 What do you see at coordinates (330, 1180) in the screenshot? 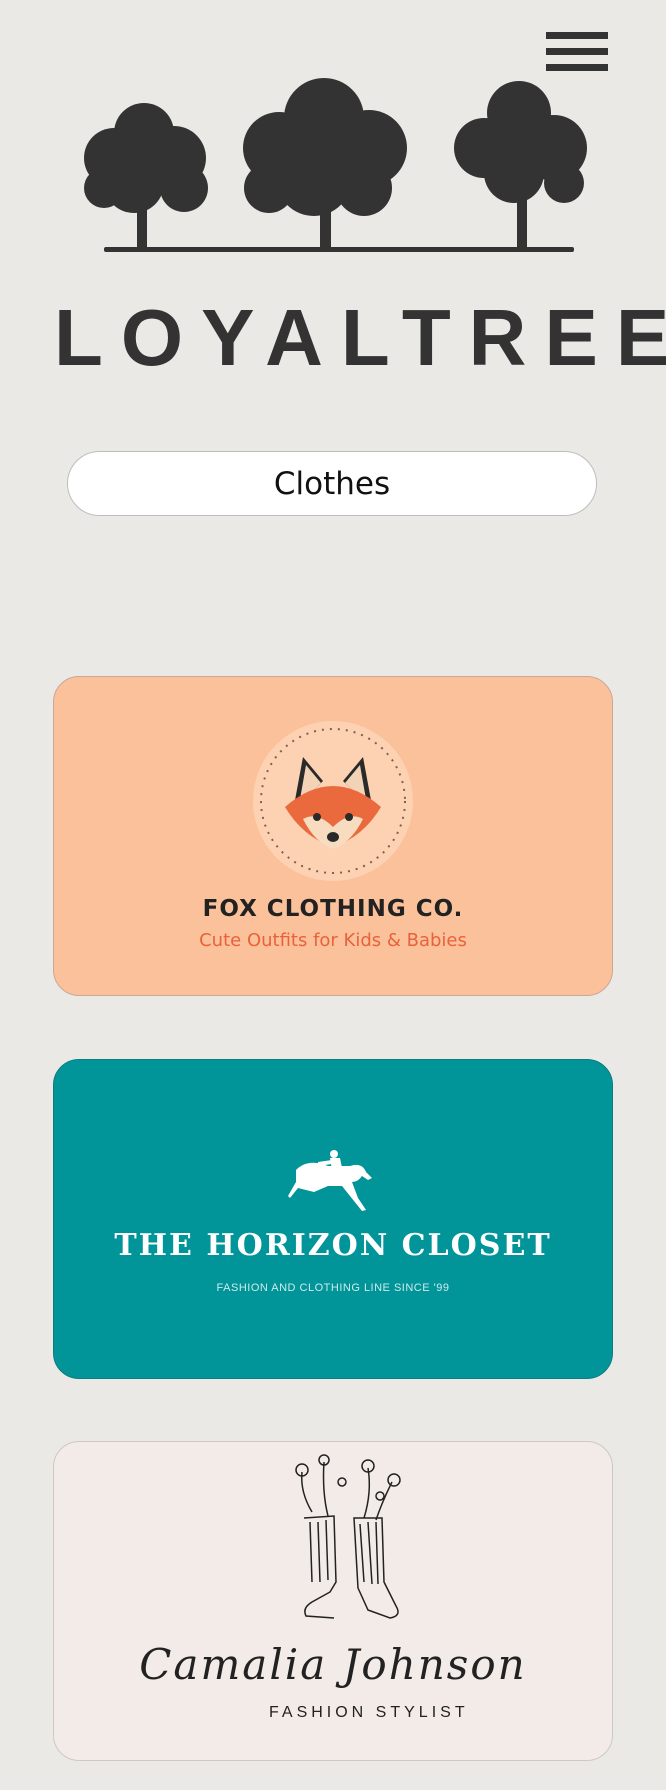
I see `horse-rider-icon` at bounding box center [330, 1180].